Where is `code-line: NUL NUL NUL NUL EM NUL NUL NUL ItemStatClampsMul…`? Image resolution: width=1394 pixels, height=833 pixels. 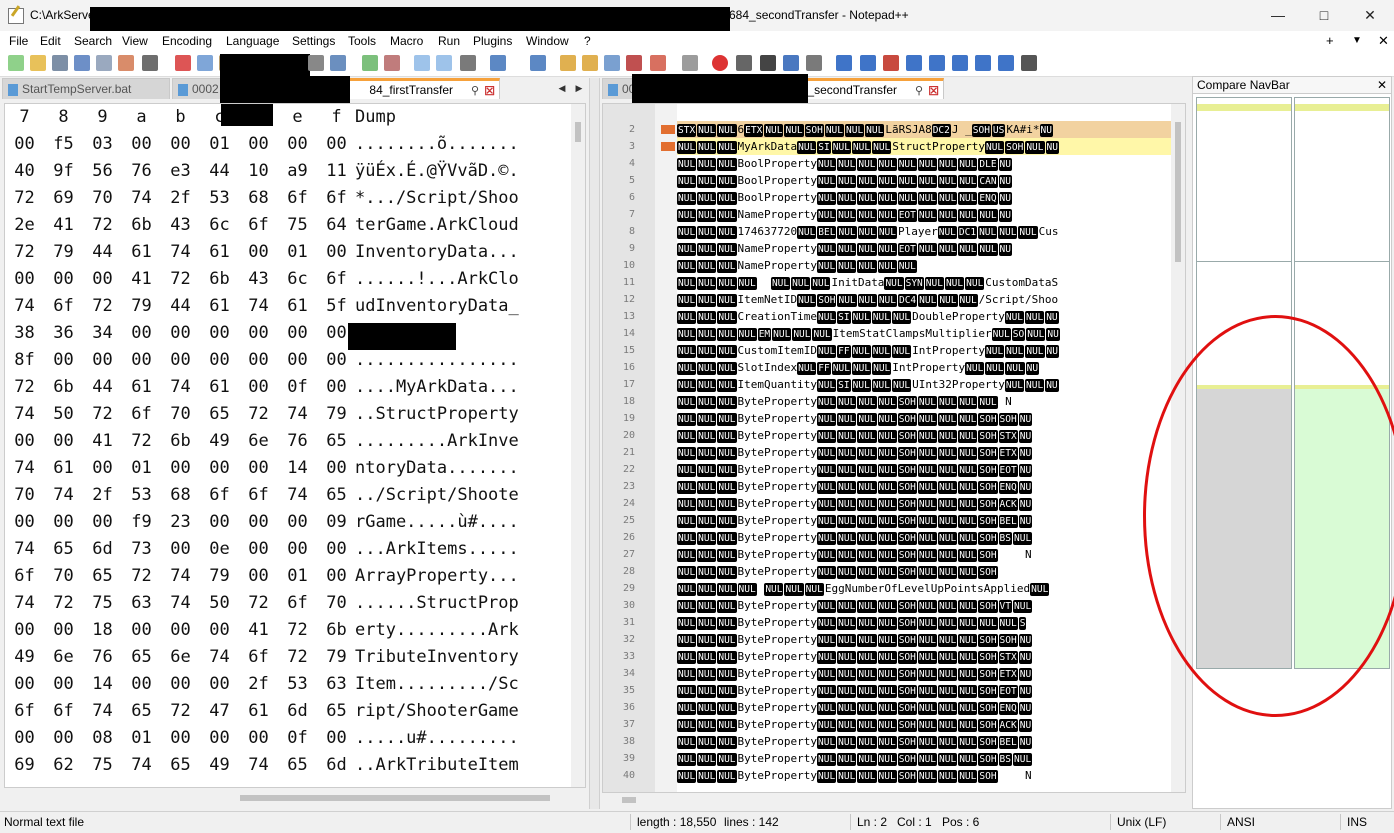 code-line: NUL NUL NUL NUL EM NUL NUL NUL ItemStatClampsMul… is located at coordinates (925, 333).